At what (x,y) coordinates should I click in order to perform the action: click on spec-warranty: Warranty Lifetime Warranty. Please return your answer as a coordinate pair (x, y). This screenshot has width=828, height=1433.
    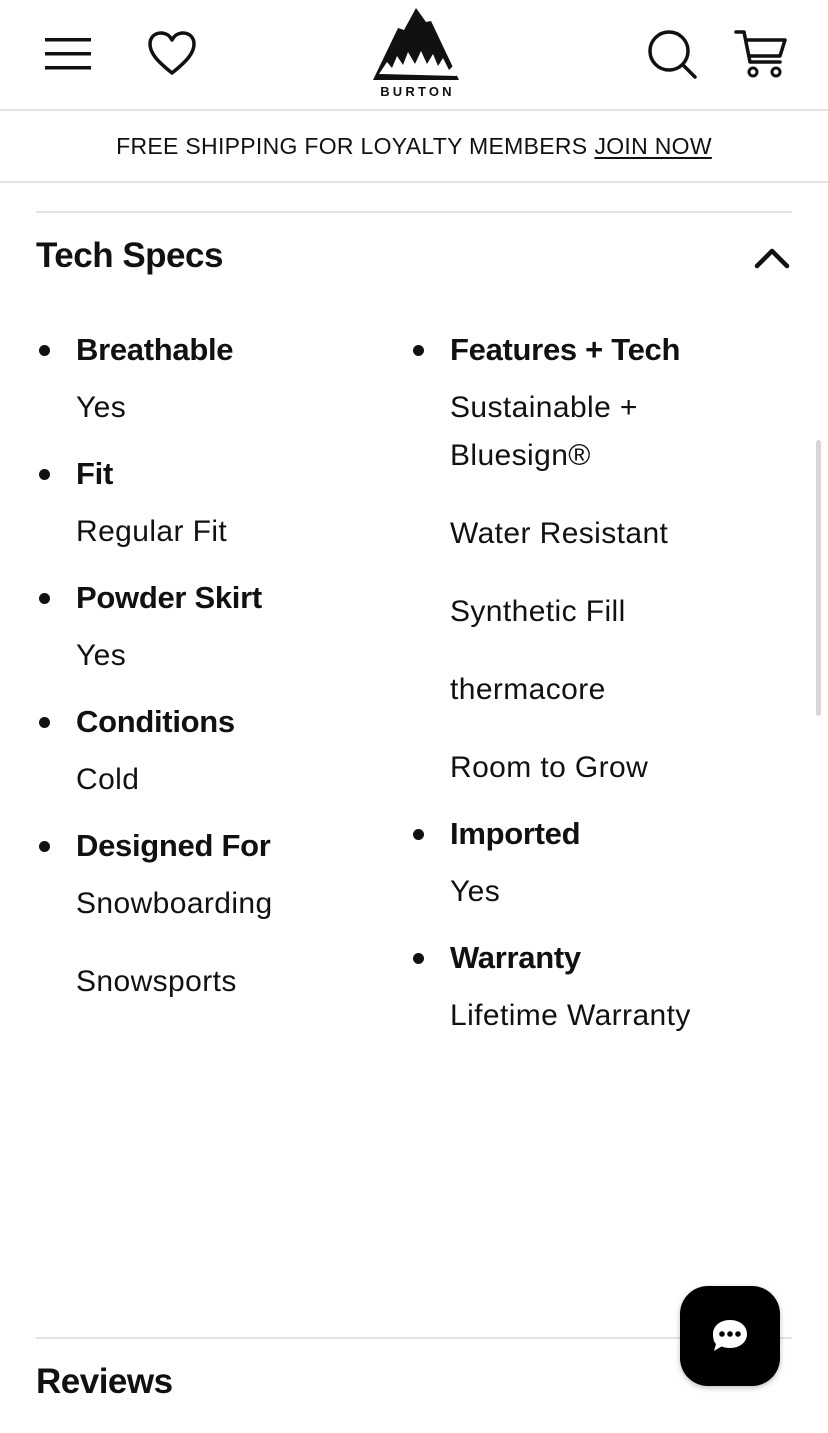
    Looking at the image, I should click on (605, 989).